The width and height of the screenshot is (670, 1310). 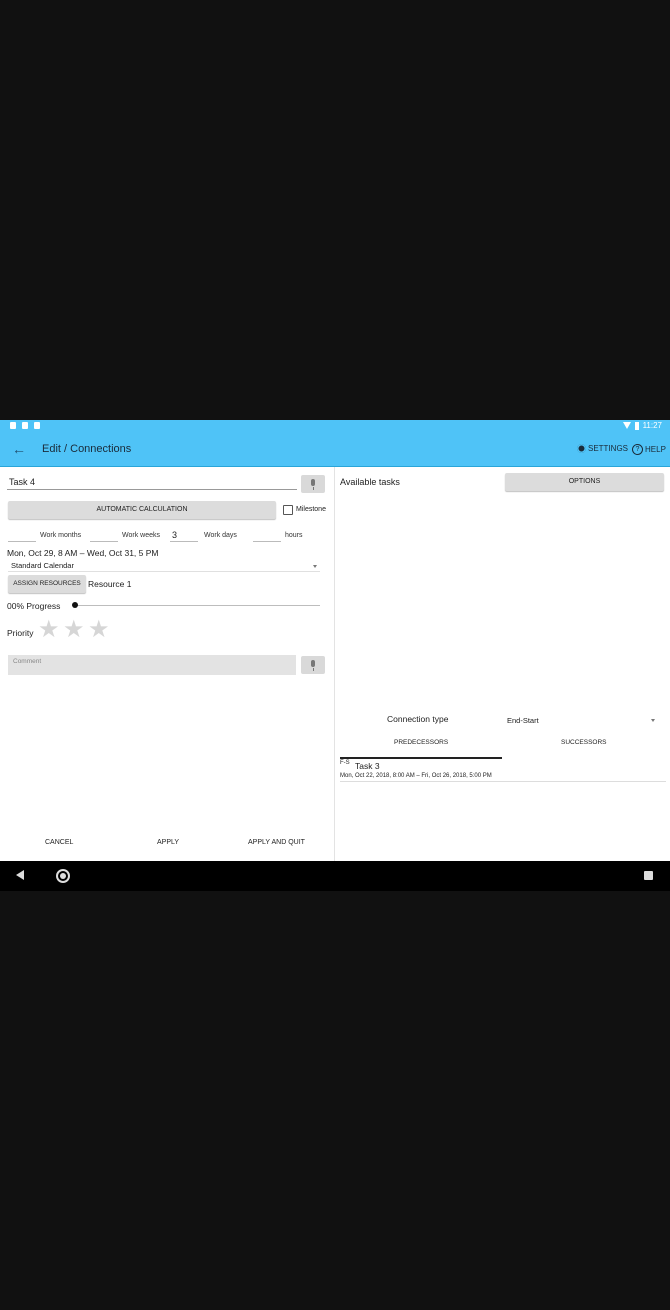 What do you see at coordinates (655, 449) in the screenshot?
I see `help-label: HELP` at bounding box center [655, 449].